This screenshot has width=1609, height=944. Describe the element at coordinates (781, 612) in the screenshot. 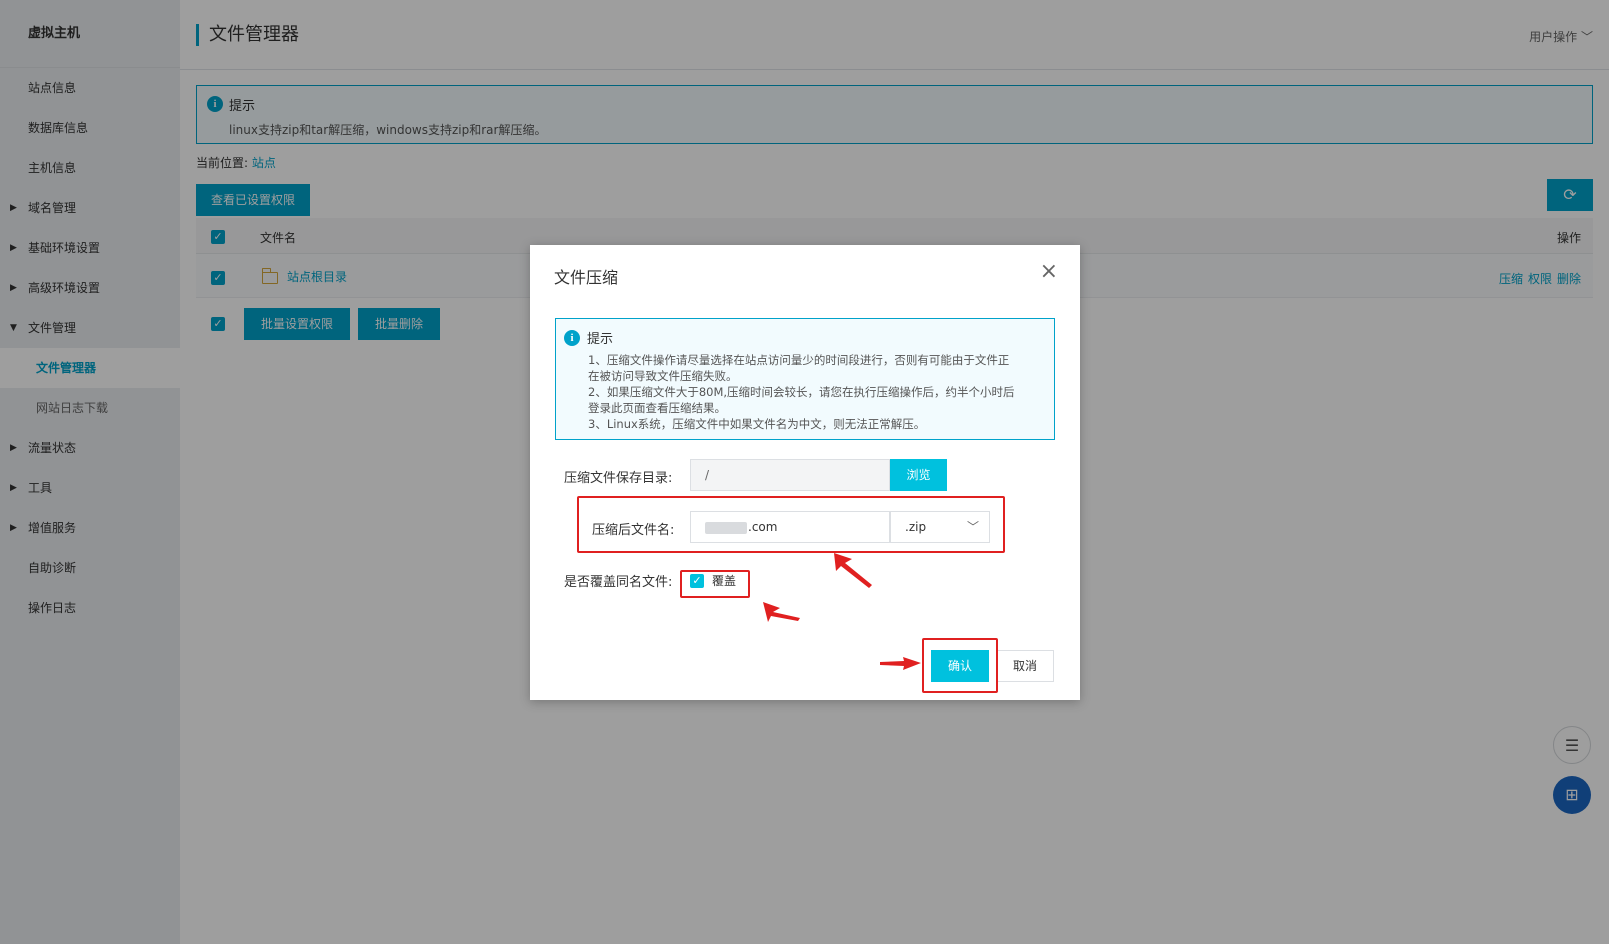

I see `arrow-overwrite` at that location.